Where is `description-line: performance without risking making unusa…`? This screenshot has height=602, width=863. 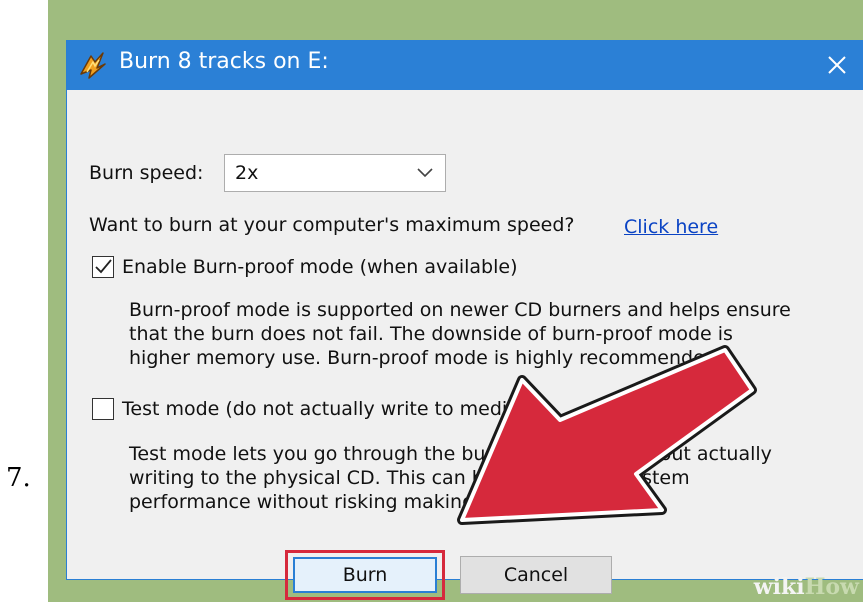 description-line: performance without risking making unusa… is located at coordinates (373, 502).